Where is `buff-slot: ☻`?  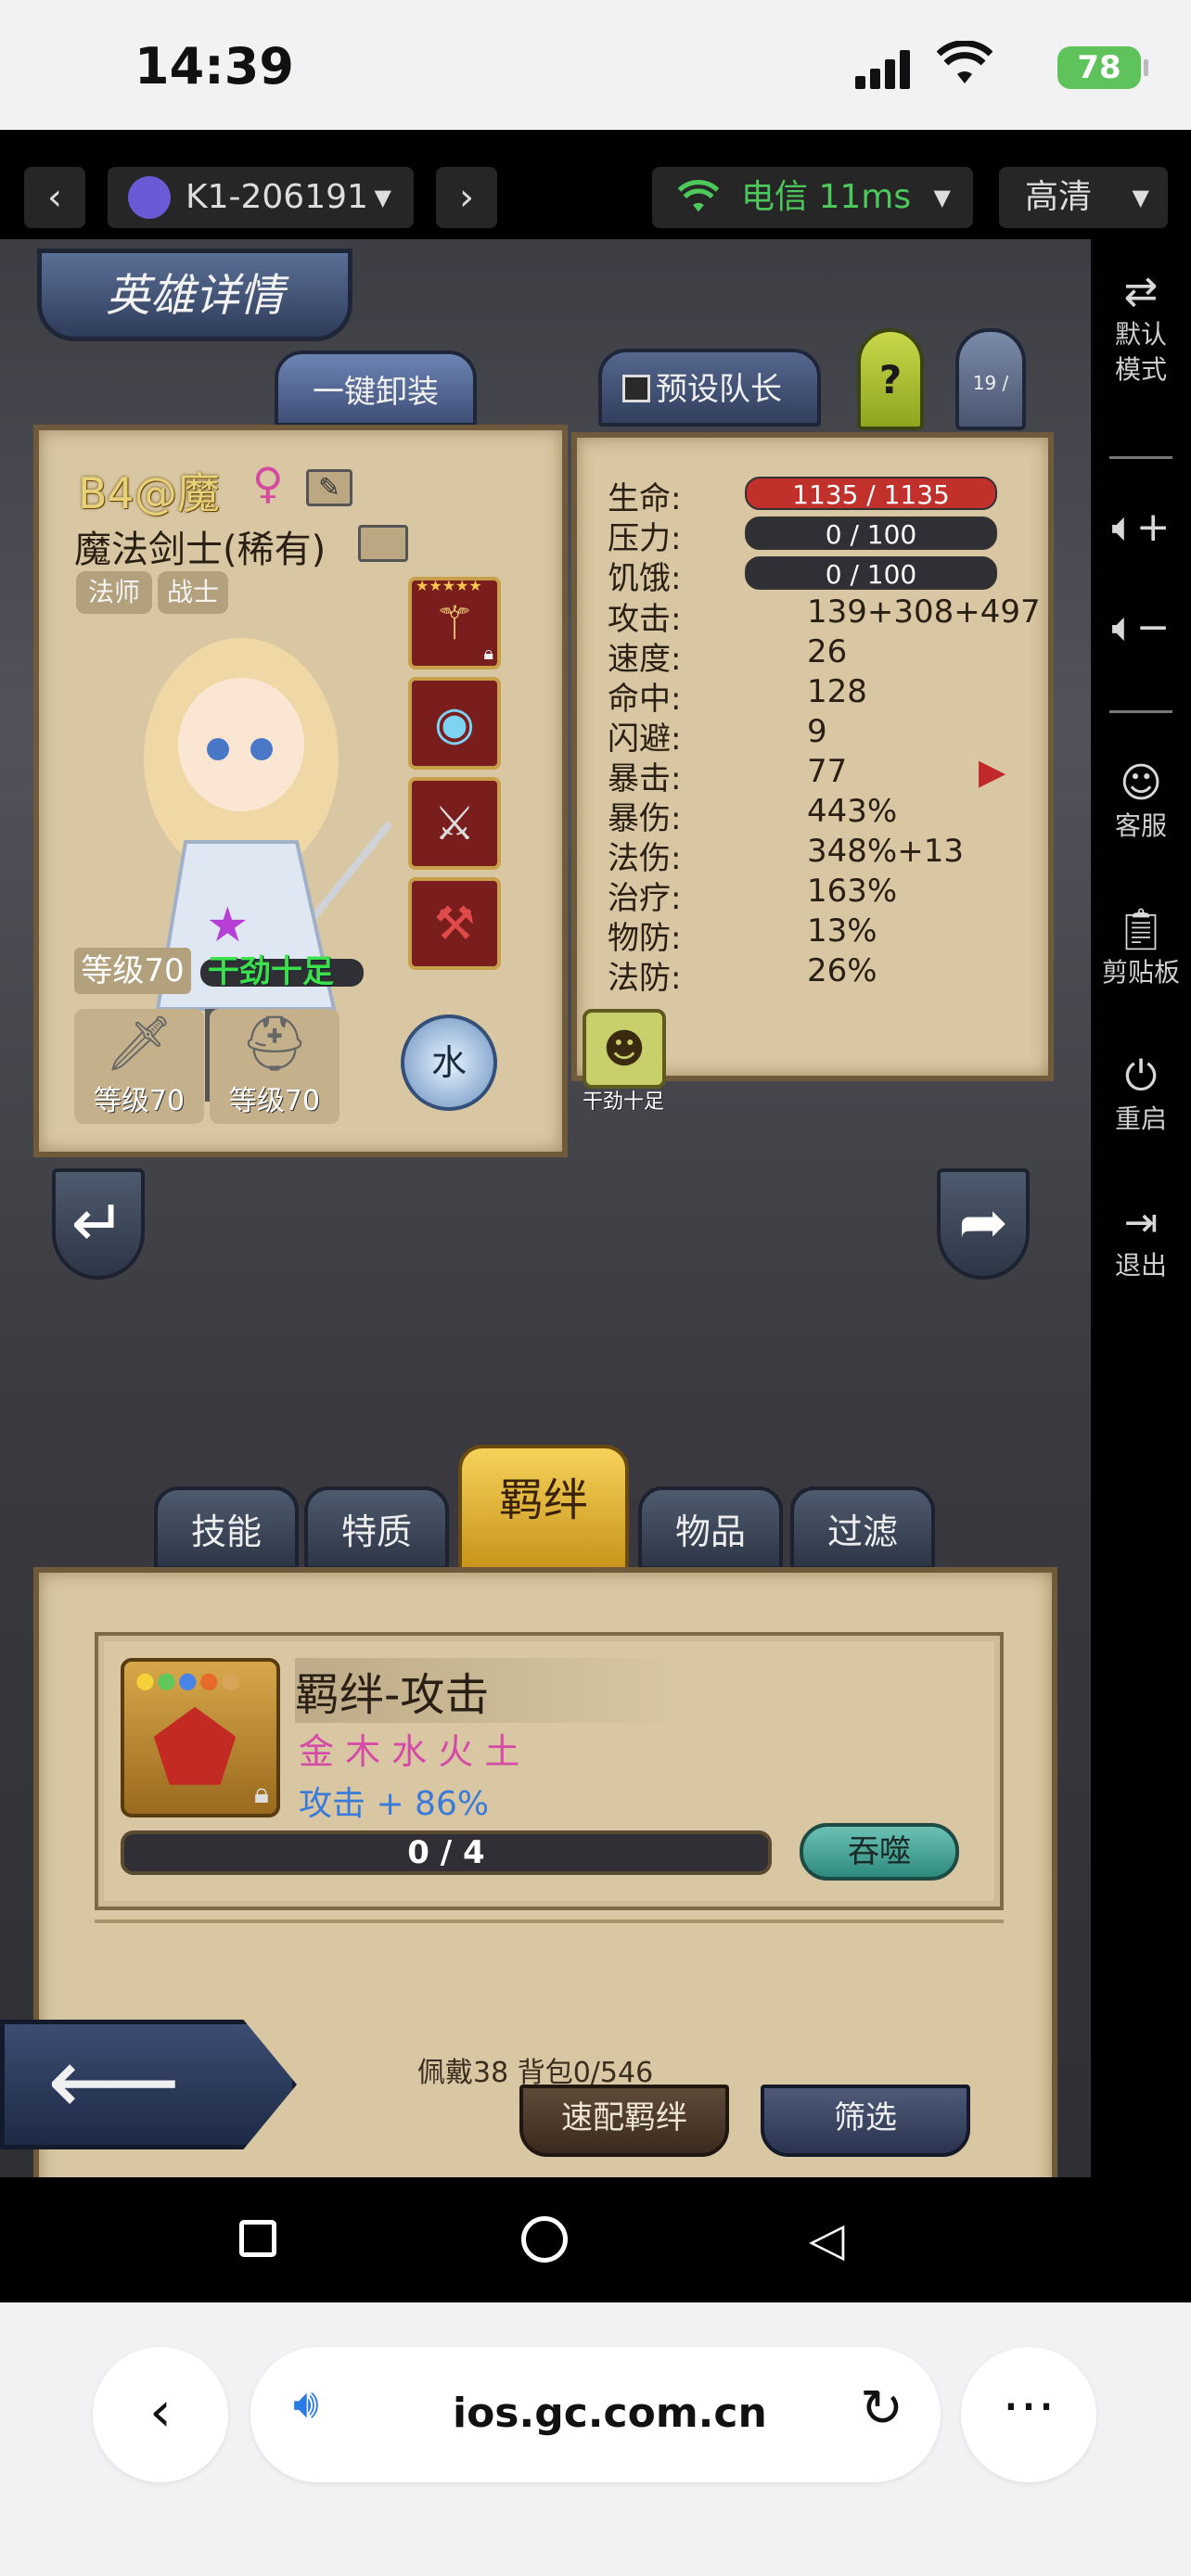
buff-slot: ☻ is located at coordinates (624, 1049).